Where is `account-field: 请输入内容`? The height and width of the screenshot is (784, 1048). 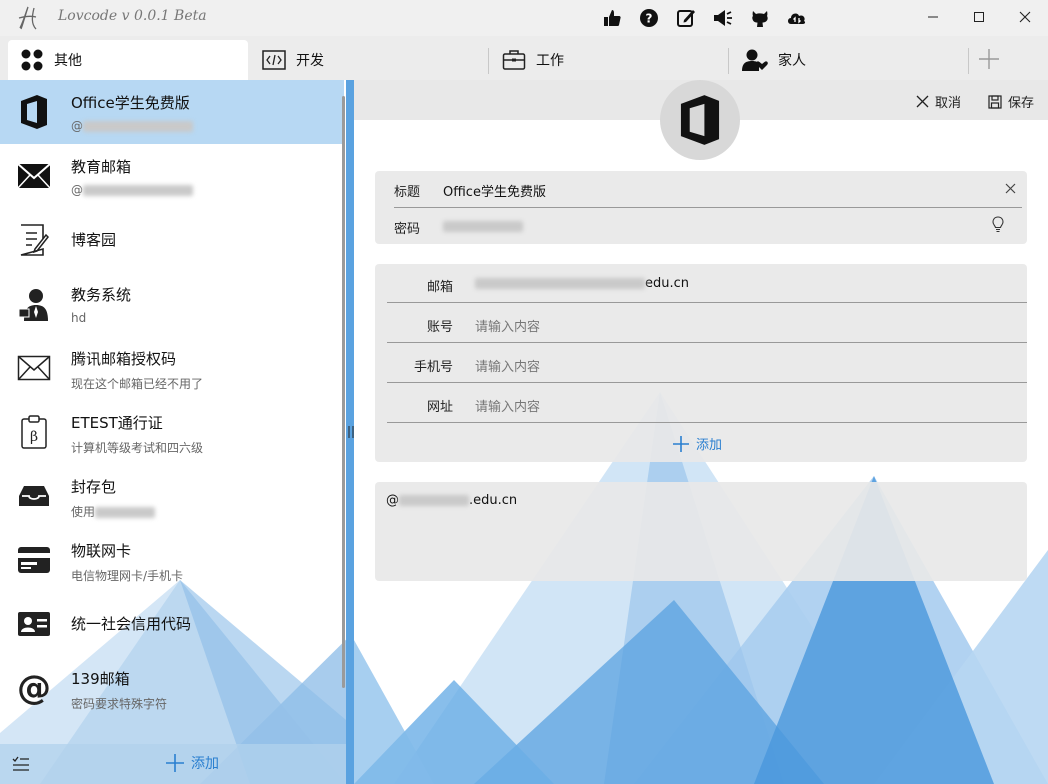
account-field: 请输入内容 is located at coordinates (507, 325).